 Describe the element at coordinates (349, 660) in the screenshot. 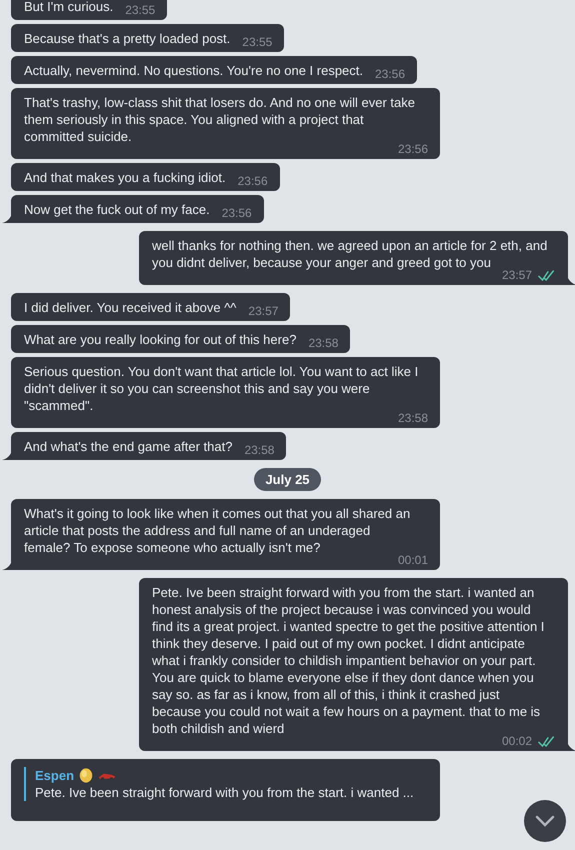

I see `message-text: Pete. Ive been straight forward with you from the start. i wanted an honest analysis of the project because i was convinced you would find its a great project. i wanted spectre to get the positive attention I think they deserve. I paid out of my own pocket. I didnt anticipate what i frankly consider to childish impantient behavior on your part. You are quick to blame everyone else if they dont dance when you say so. as far as i know, from all of this, i think it crashed just because you could not wait a few hours on a payment. that to me is both childish and wierd` at that location.